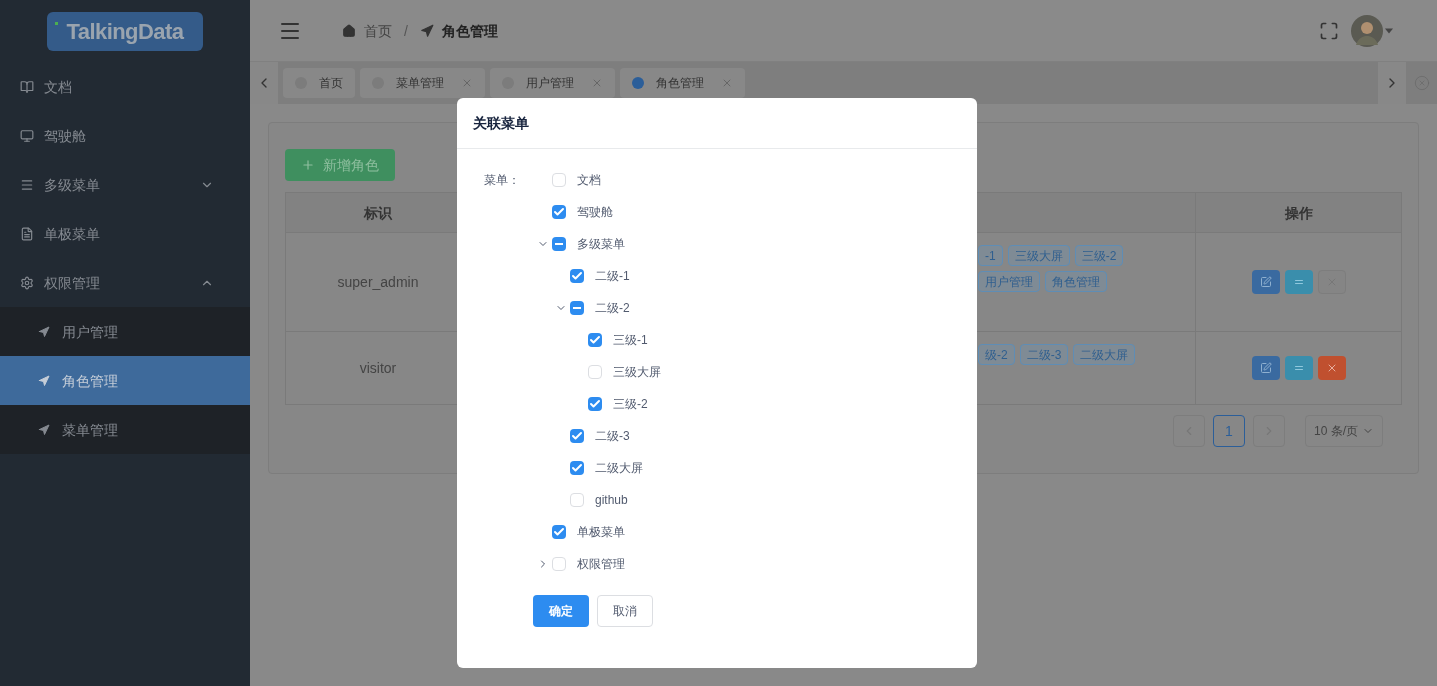 The width and height of the screenshot is (1437, 686). I want to click on book-icon, so click(27, 86).